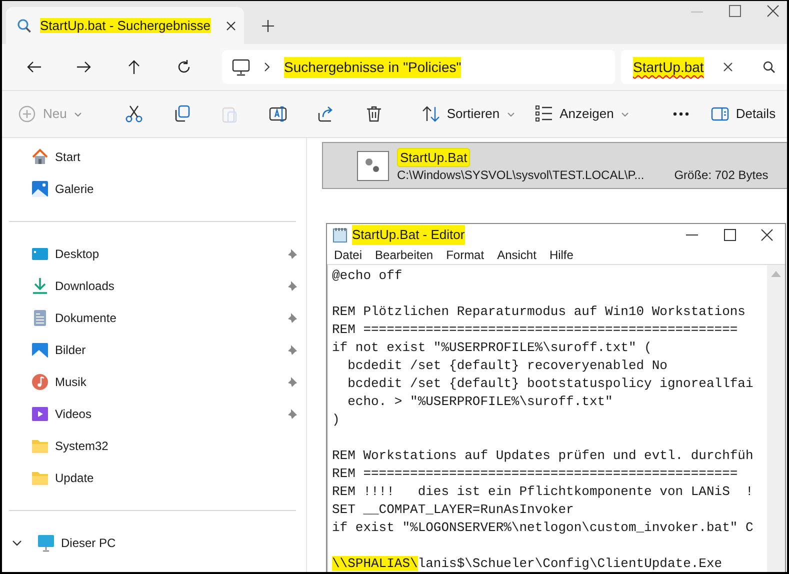 This screenshot has height=574, width=789. I want to click on code-line: @echo off, so click(367, 276).